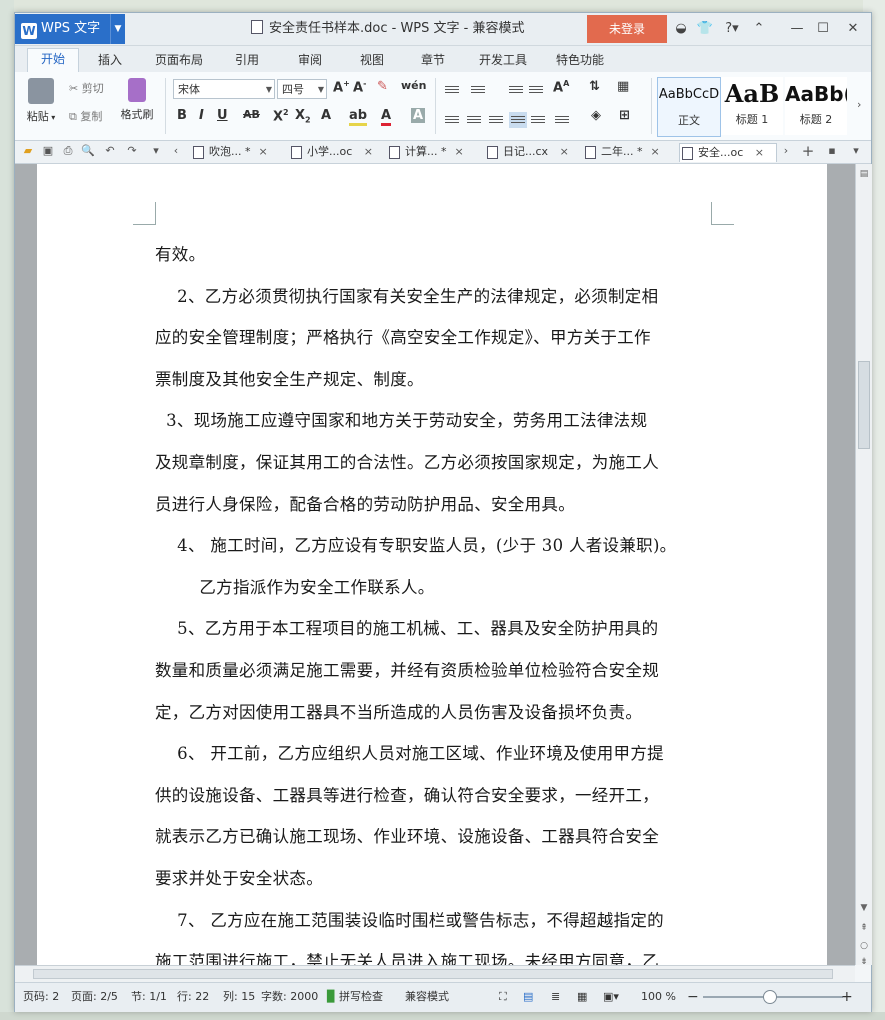  I want to click on strikethrough-icon: AB, so click(251, 114).